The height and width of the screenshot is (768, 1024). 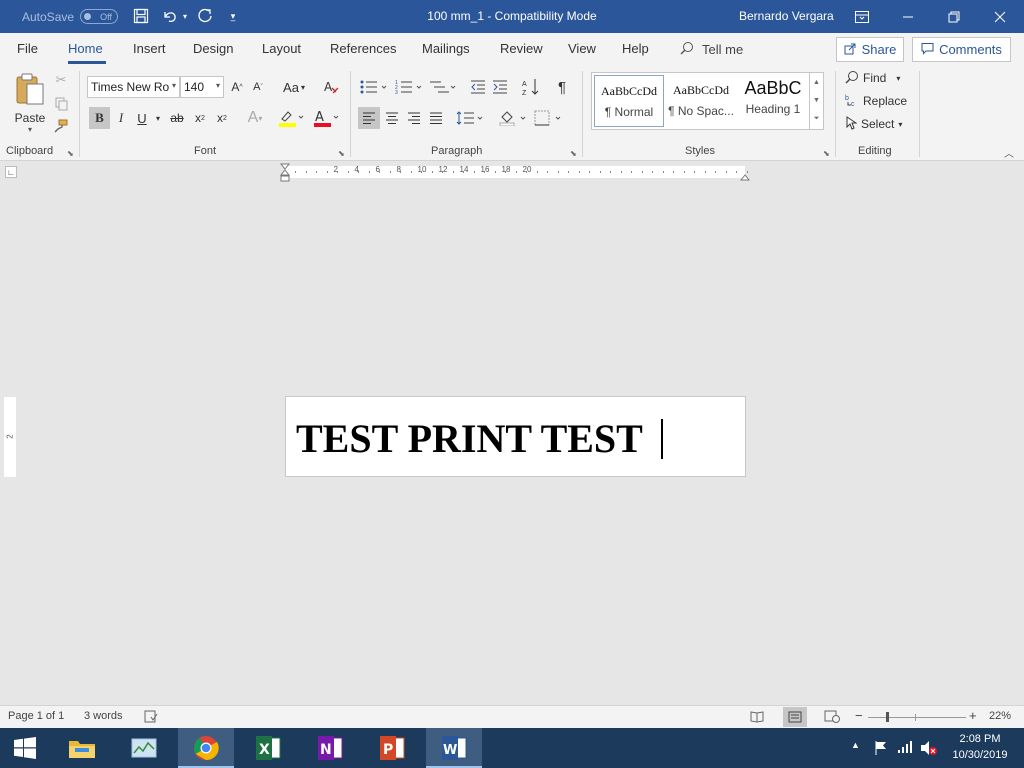 I want to click on strikethrough-button: ab, so click(x=177, y=118).